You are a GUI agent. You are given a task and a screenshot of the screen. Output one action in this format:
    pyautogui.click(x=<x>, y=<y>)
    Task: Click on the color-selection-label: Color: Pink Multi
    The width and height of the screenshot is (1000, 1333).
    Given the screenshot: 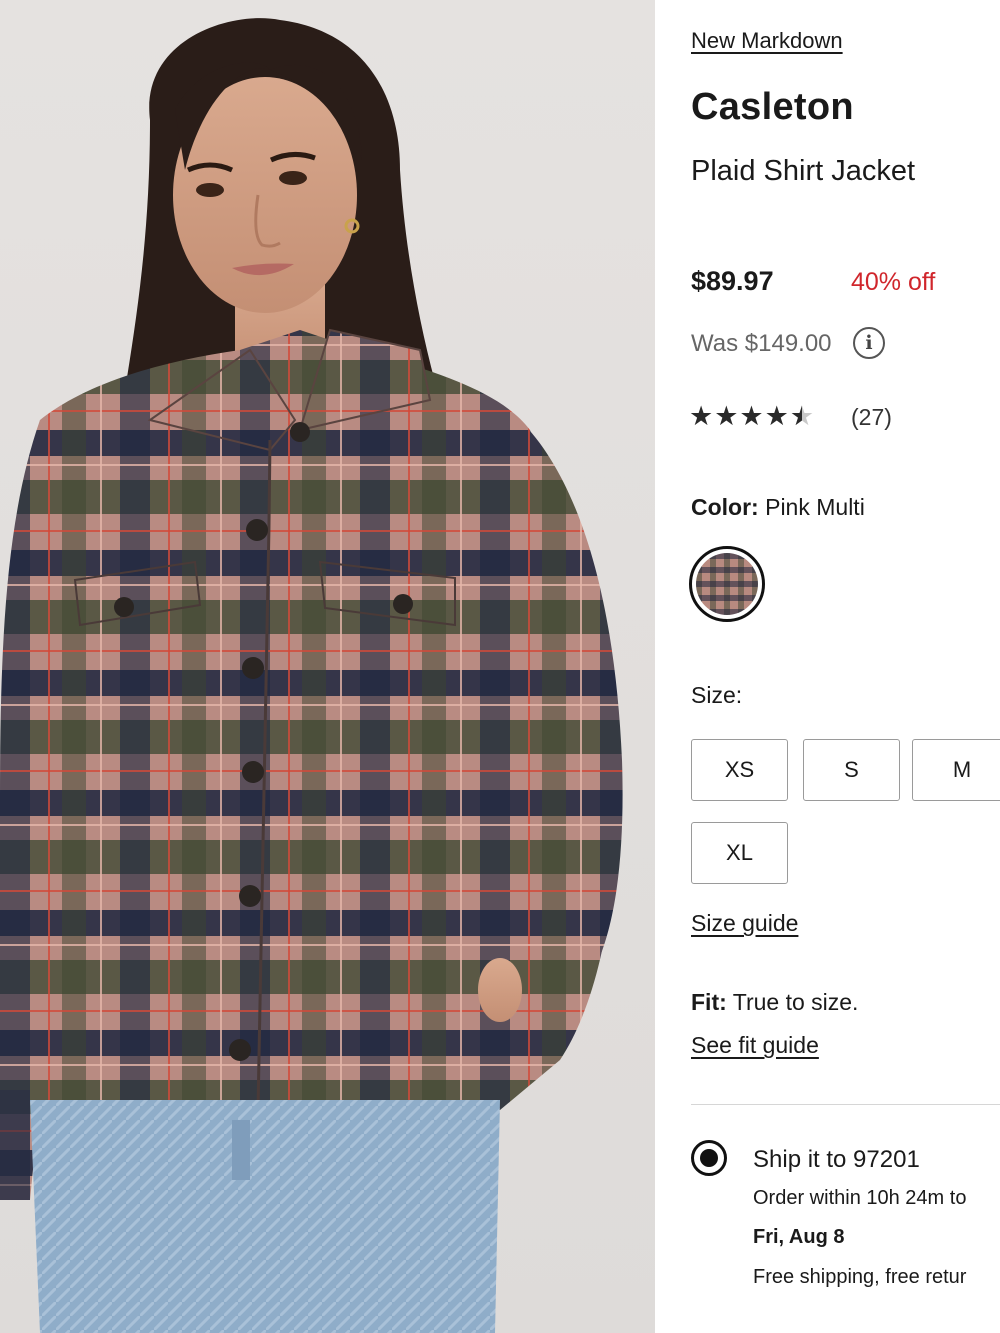 What is the action you would take?
    pyautogui.click(x=778, y=507)
    